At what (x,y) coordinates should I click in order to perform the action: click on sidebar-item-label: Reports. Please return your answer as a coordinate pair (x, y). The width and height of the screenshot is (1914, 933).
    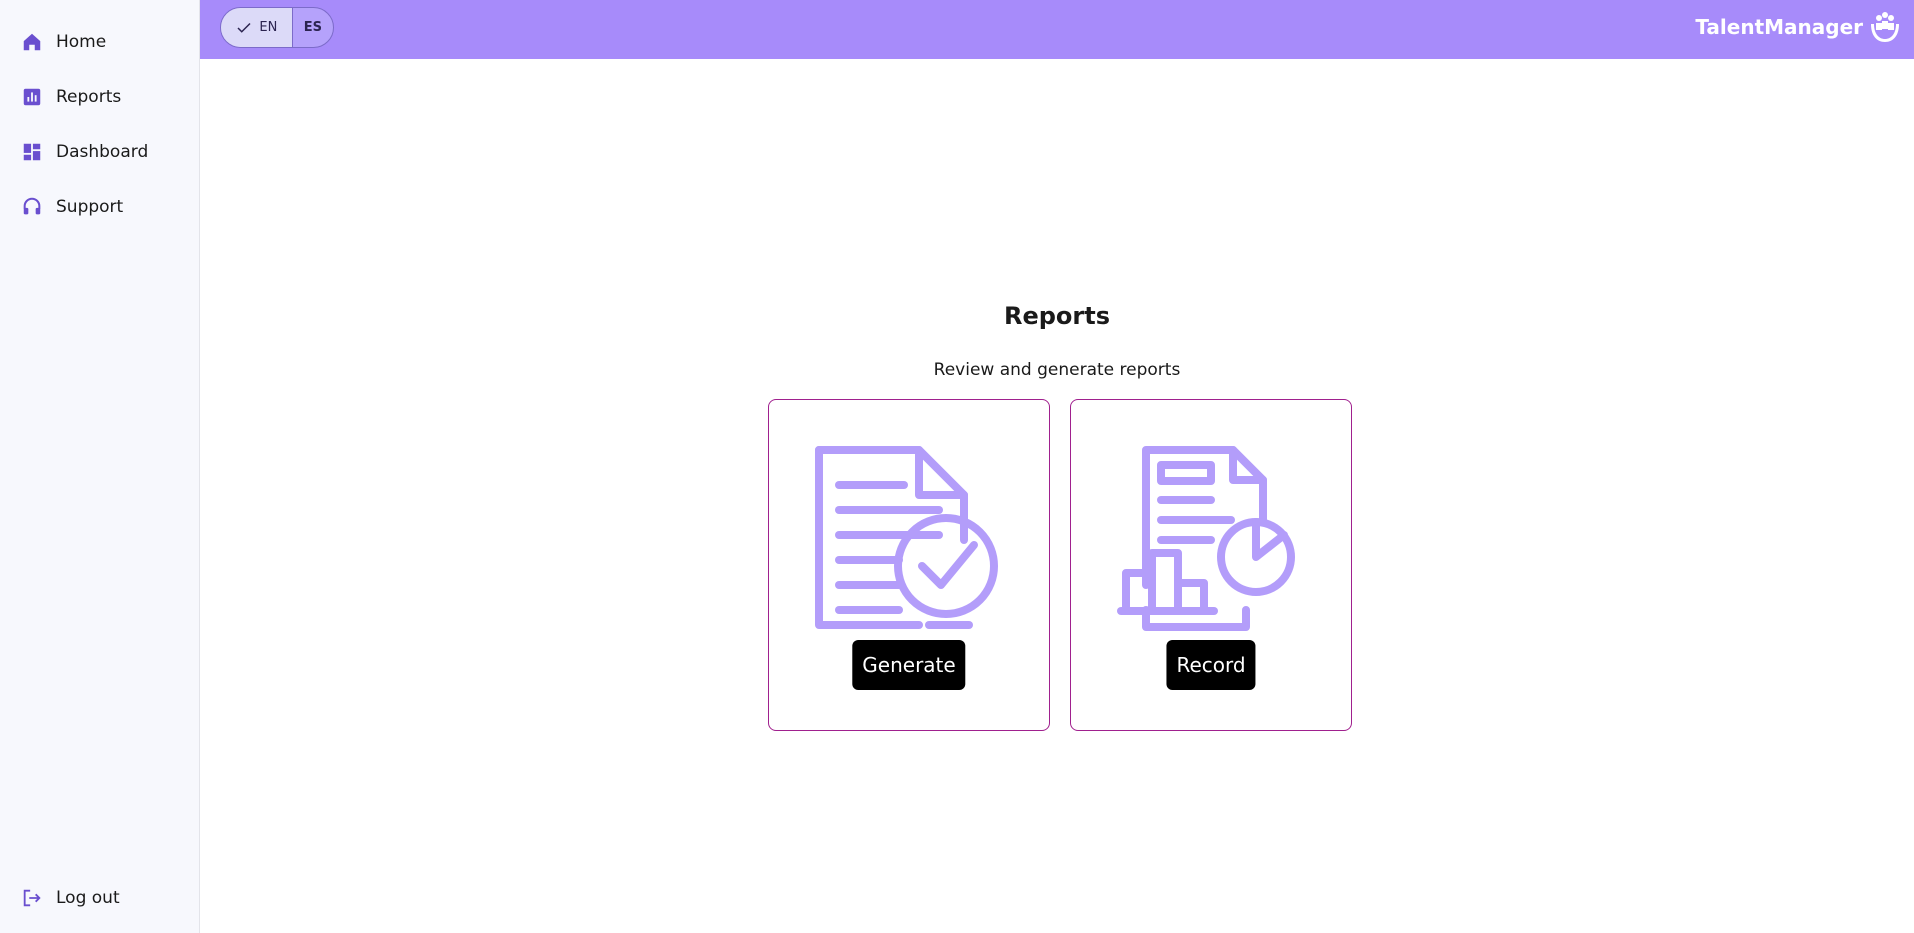
    Looking at the image, I should click on (89, 97).